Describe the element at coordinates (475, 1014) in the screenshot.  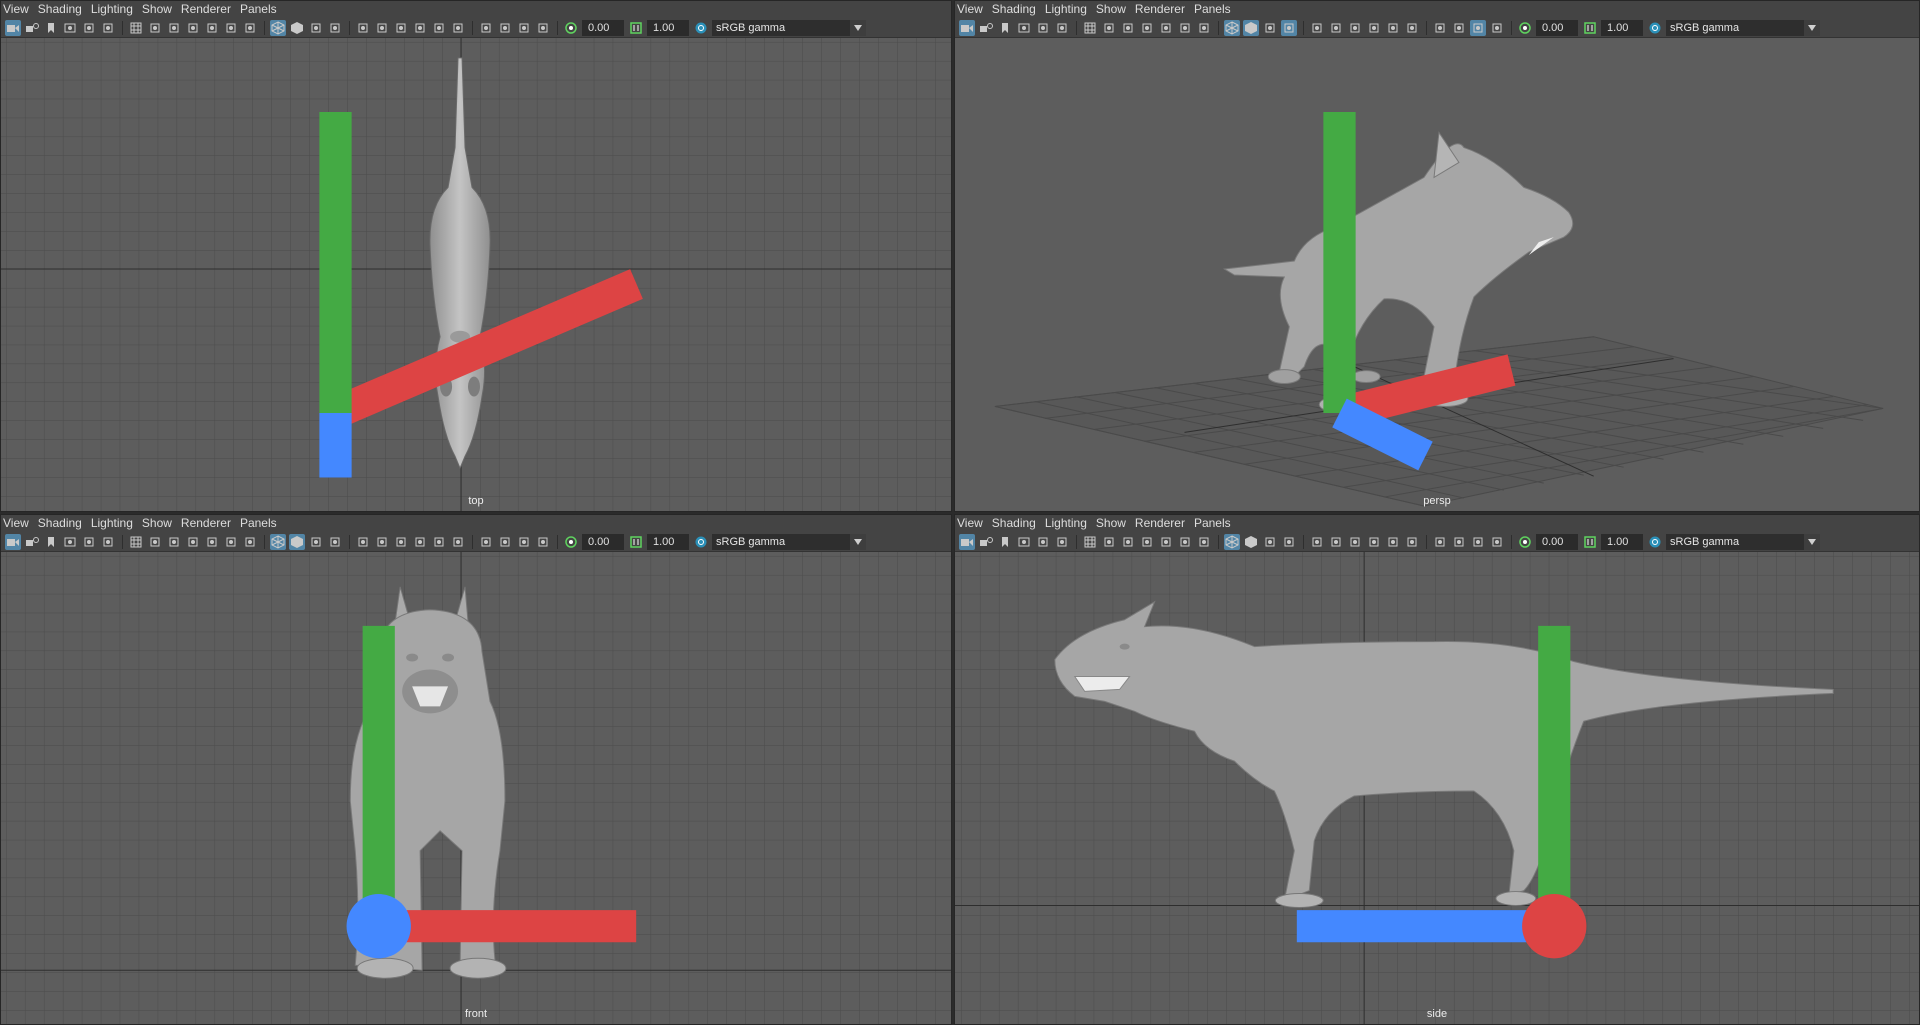
I see `camera-name-label: front` at that location.